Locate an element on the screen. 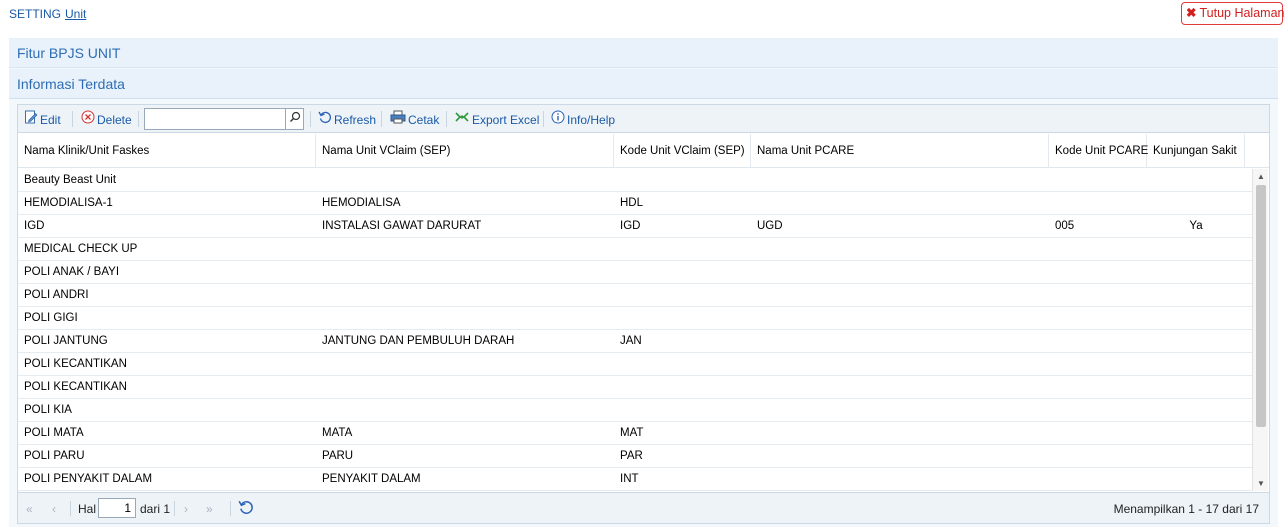 This screenshot has width=1286, height=527. cell-klinik: HEMODIALISA-1 is located at coordinates (68, 203).